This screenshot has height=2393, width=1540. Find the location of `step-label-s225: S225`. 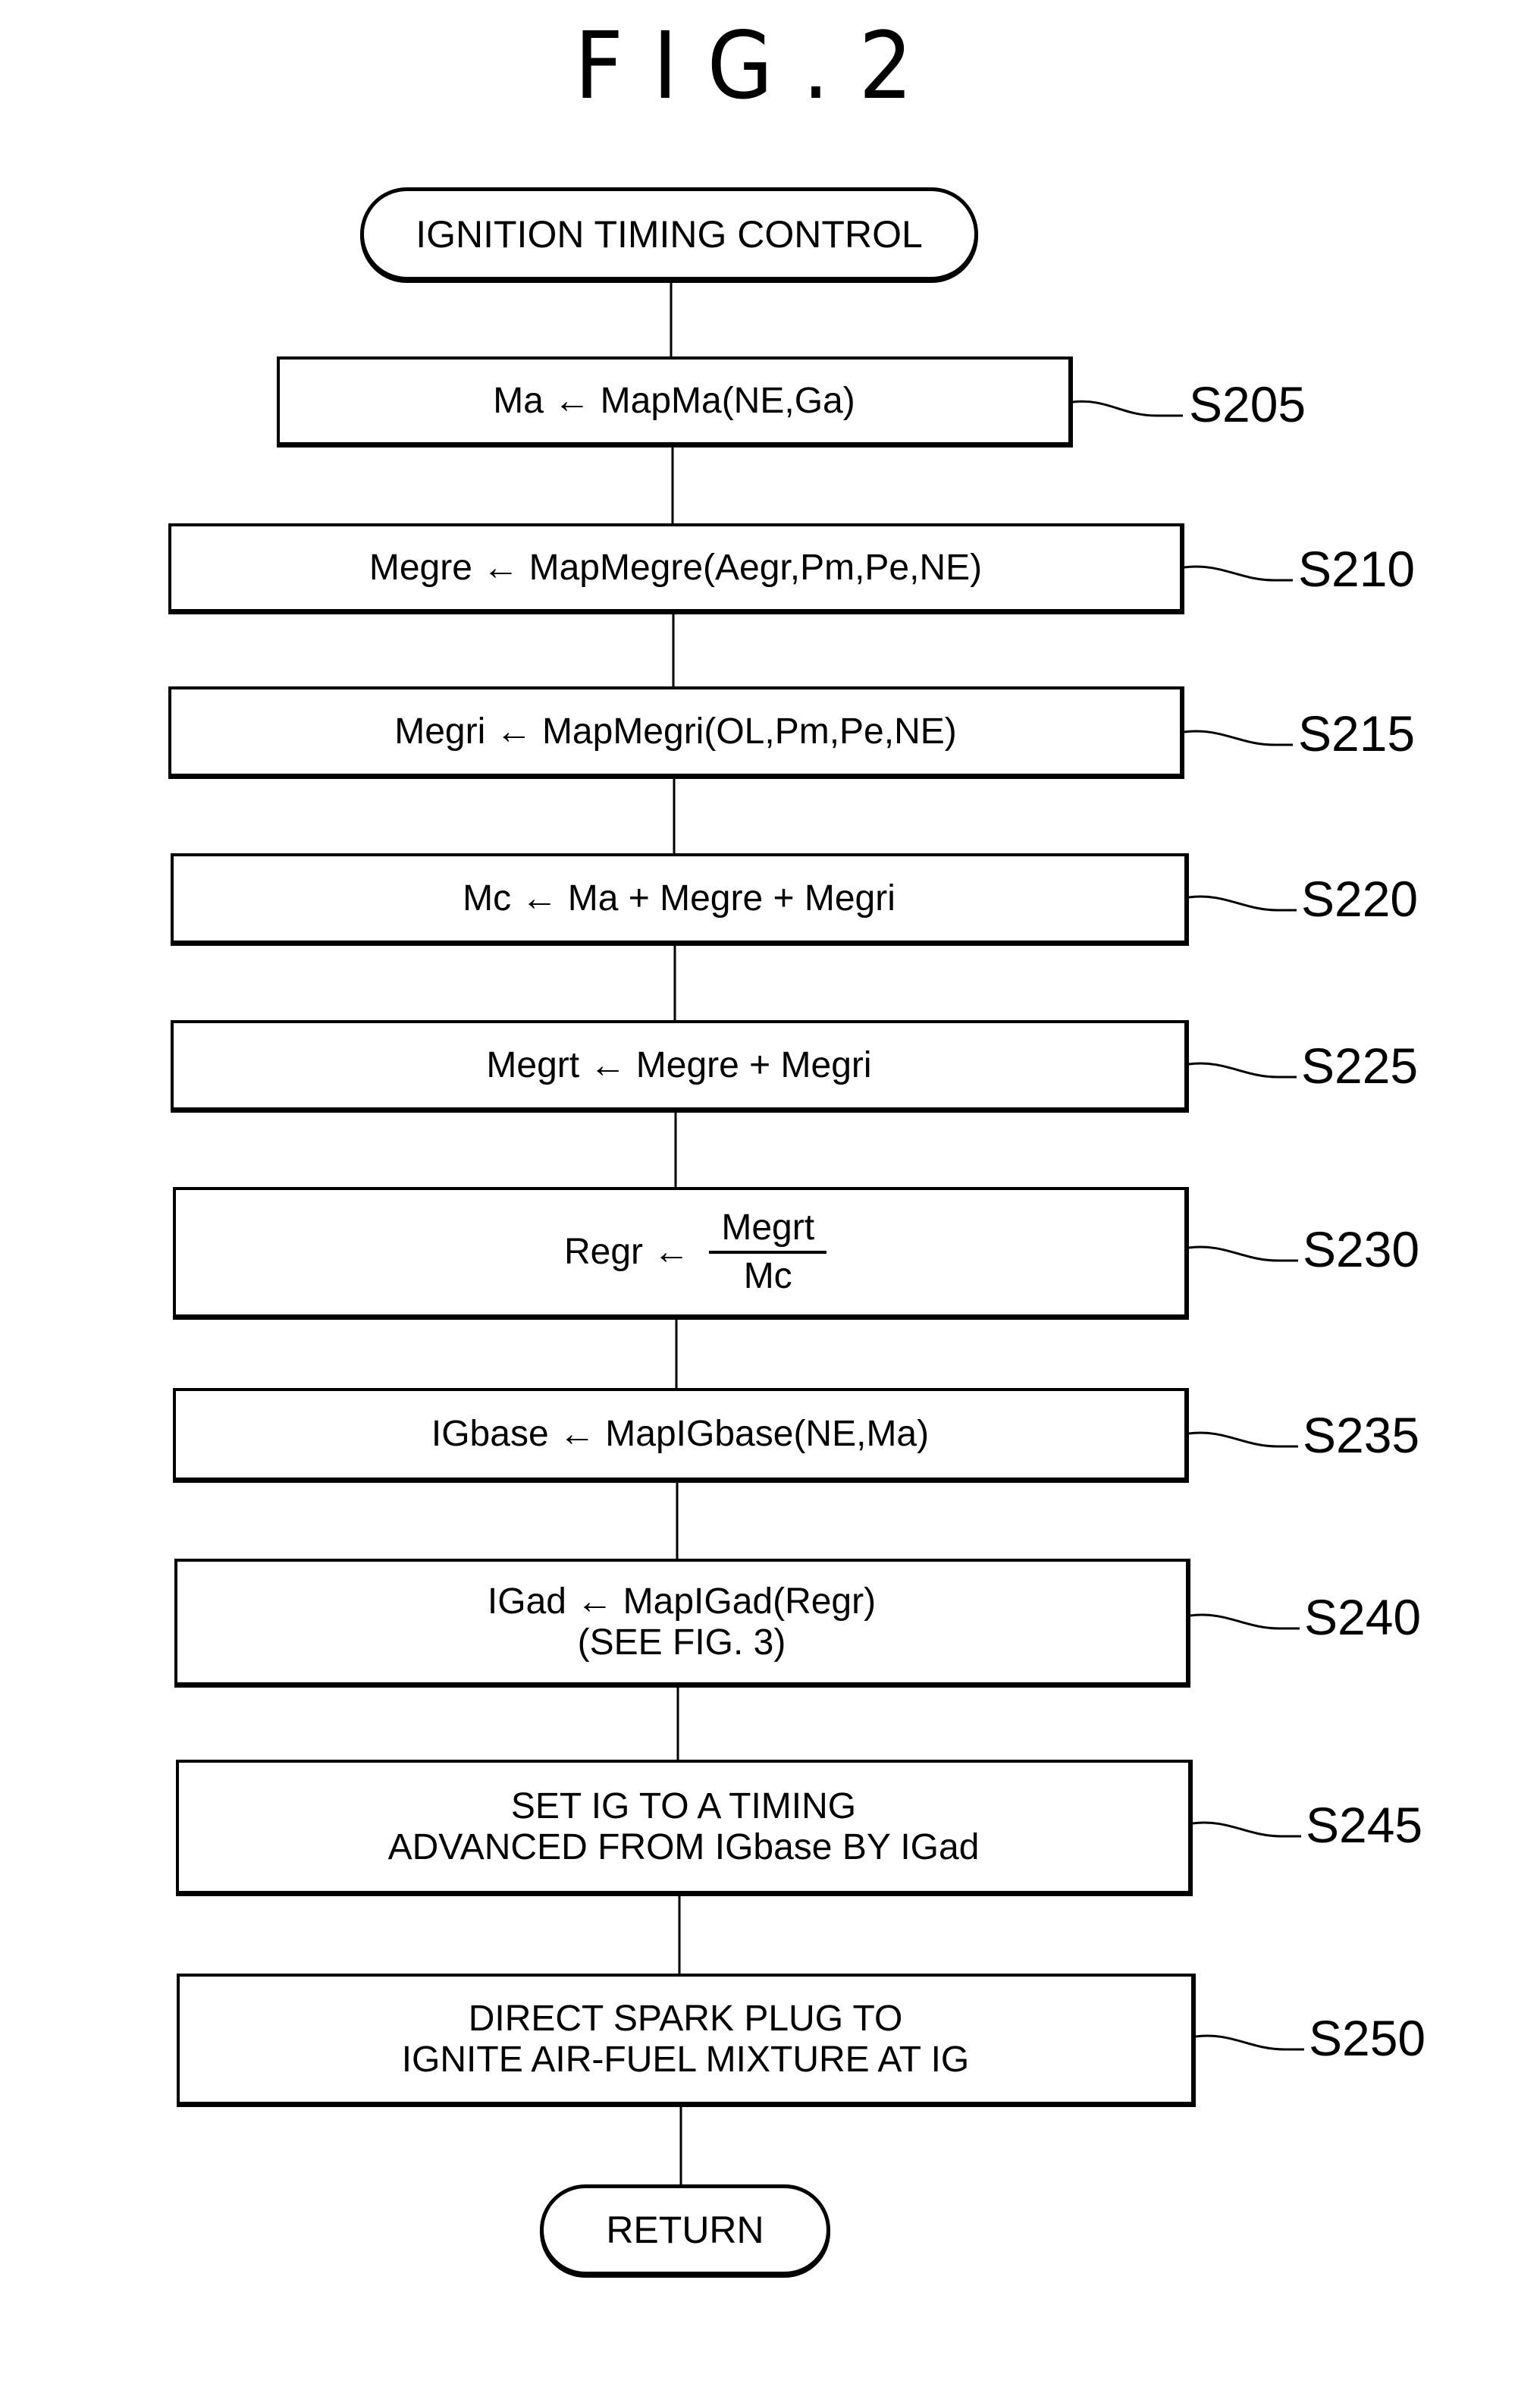

step-label-s225: S225 is located at coordinates (1360, 1066).